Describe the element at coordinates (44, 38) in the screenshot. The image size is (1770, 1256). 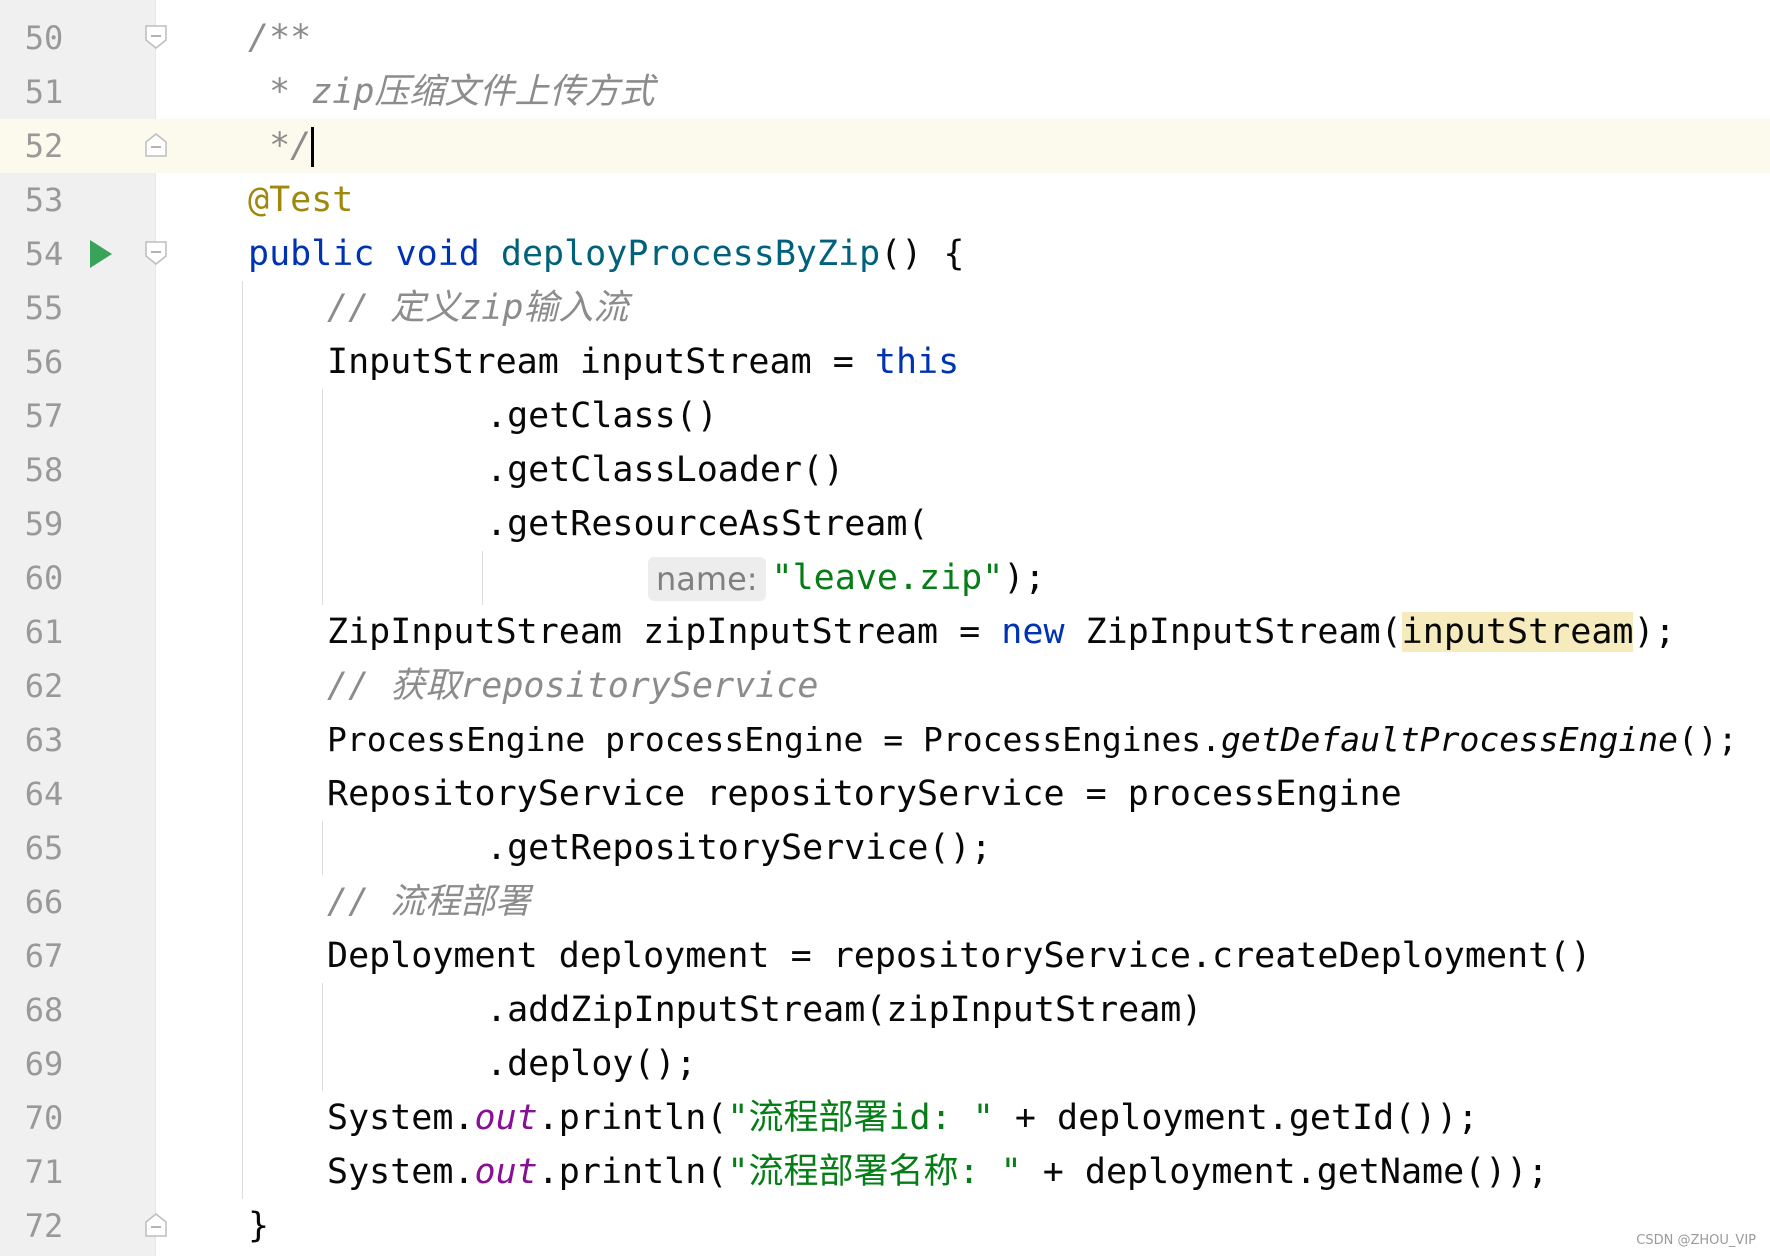
I see `line-number: 50` at that location.